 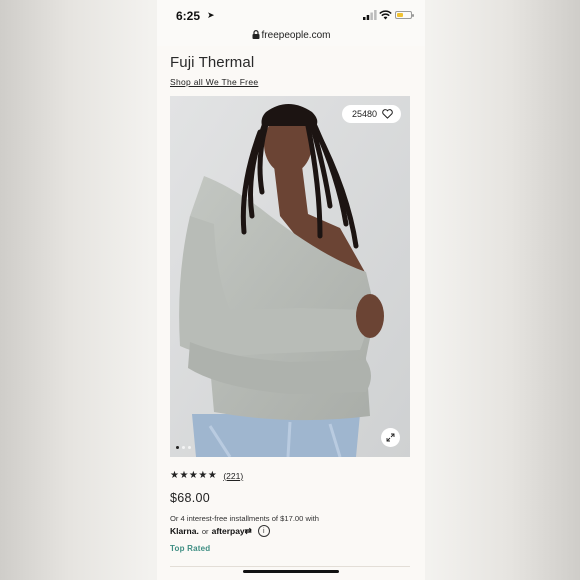 I want to click on product-rating: ★★★★★ (221), so click(x=206, y=475).